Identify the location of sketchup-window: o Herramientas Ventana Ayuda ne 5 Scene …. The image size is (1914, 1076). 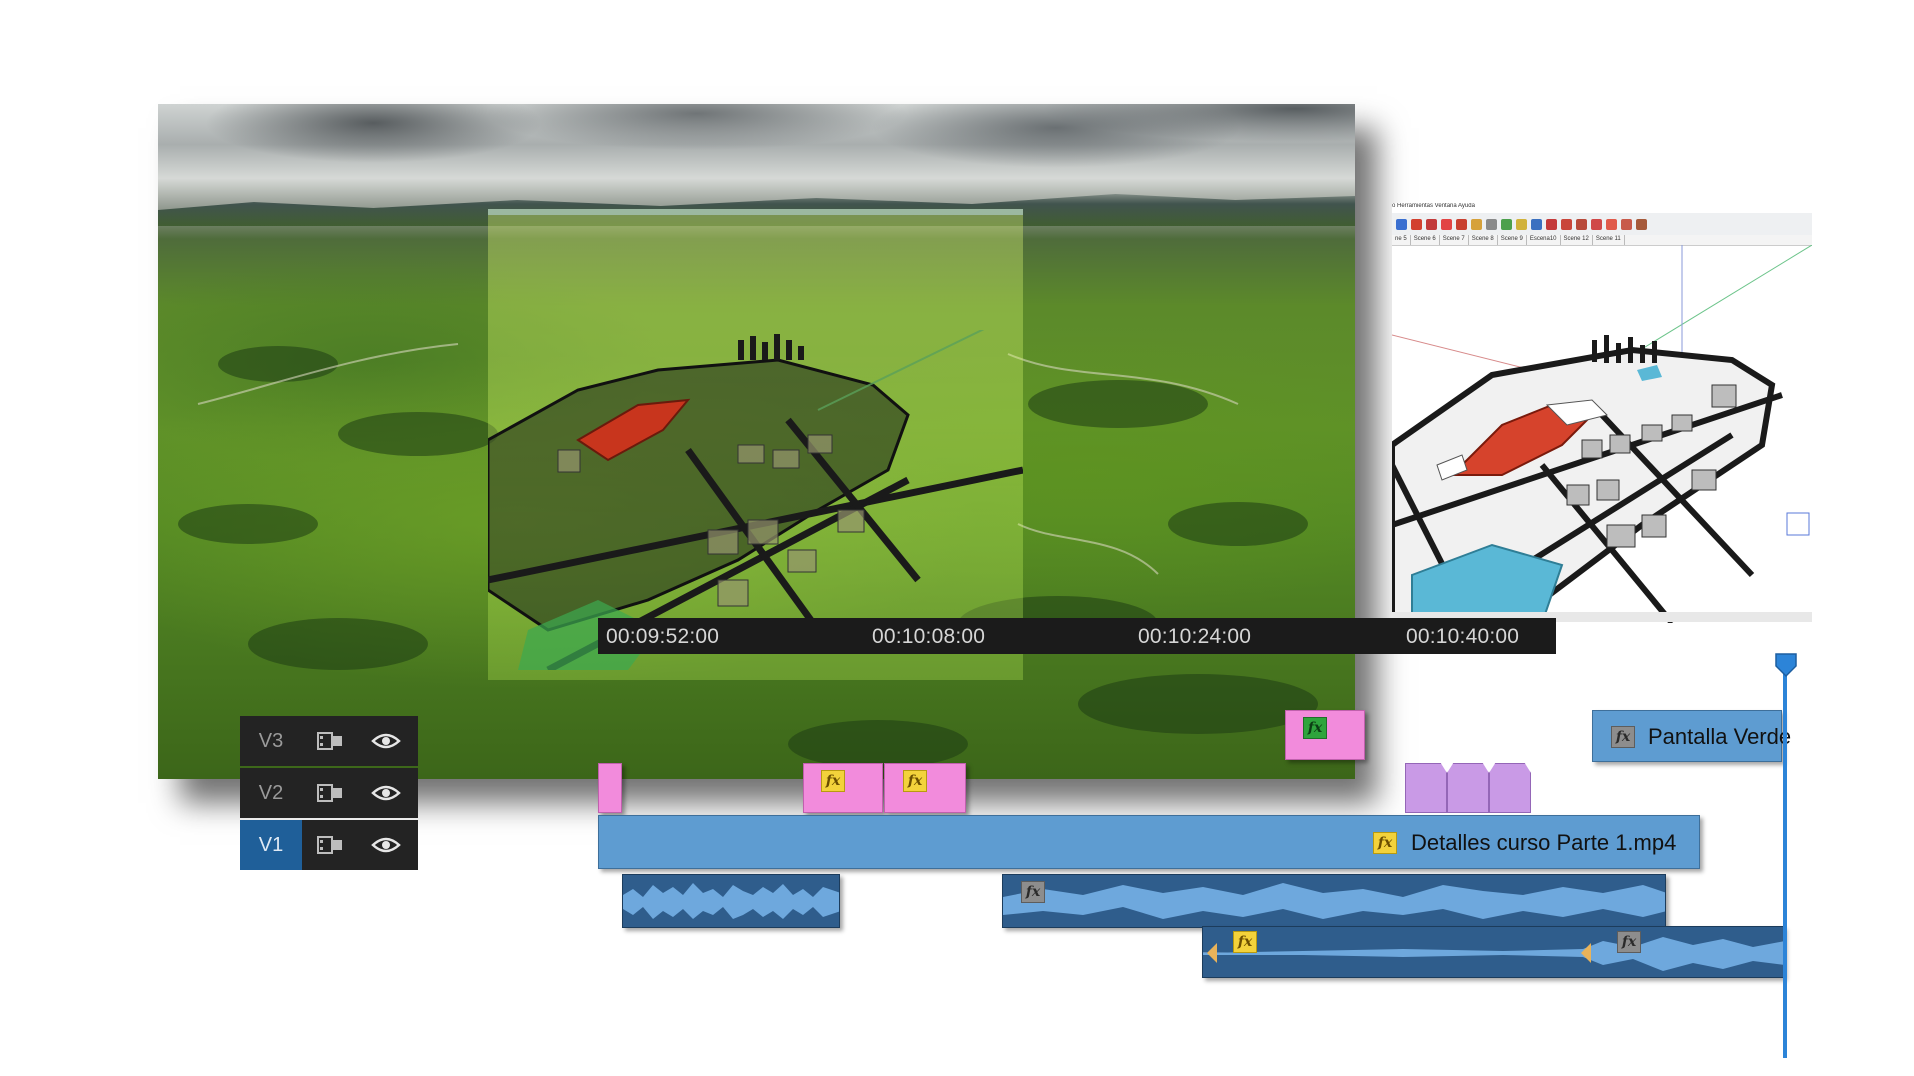
(1602, 413).